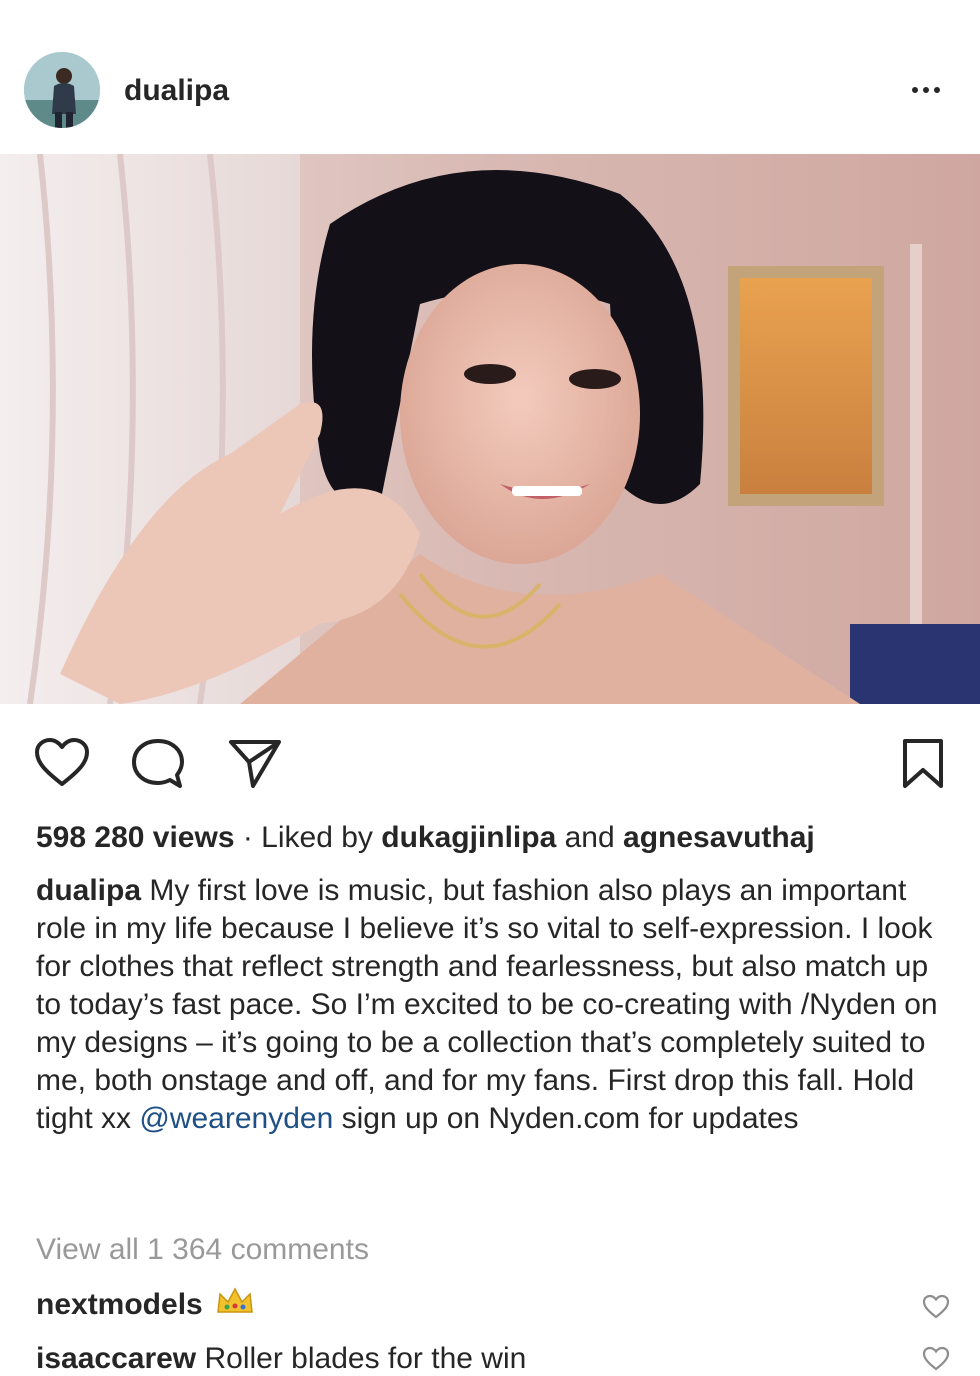 The width and height of the screenshot is (980, 1376). What do you see at coordinates (236, 1118) in the screenshot?
I see `mention-link: @wearenyden` at bounding box center [236, 1118].